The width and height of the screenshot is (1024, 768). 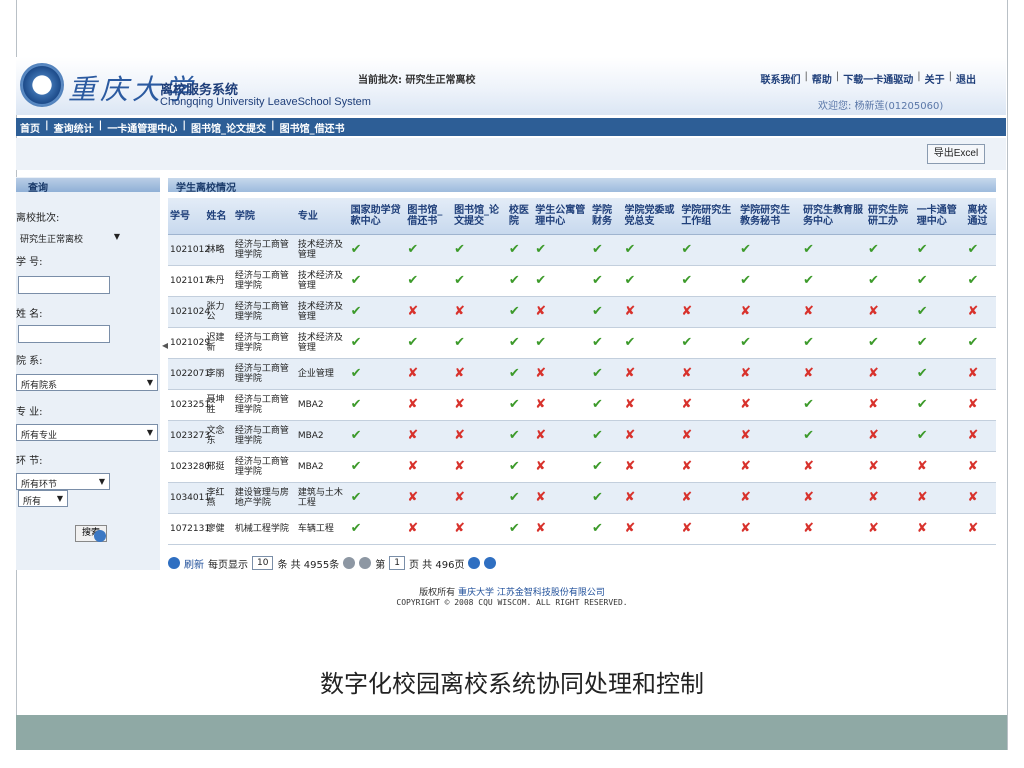 I want to click on contact-link: 联系我们, so click(x=781, y=78).